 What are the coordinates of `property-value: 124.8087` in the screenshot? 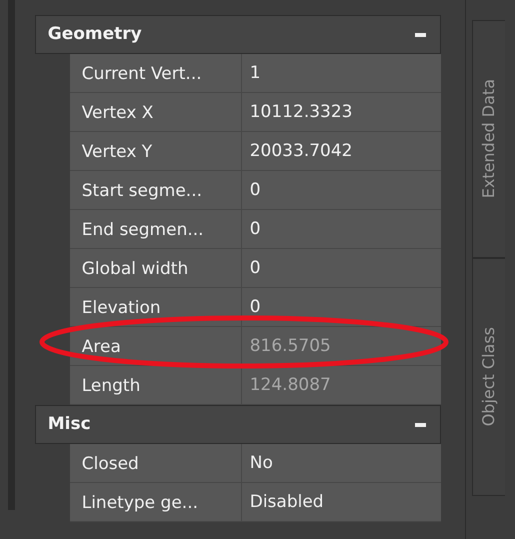 It's located at (290, 385).